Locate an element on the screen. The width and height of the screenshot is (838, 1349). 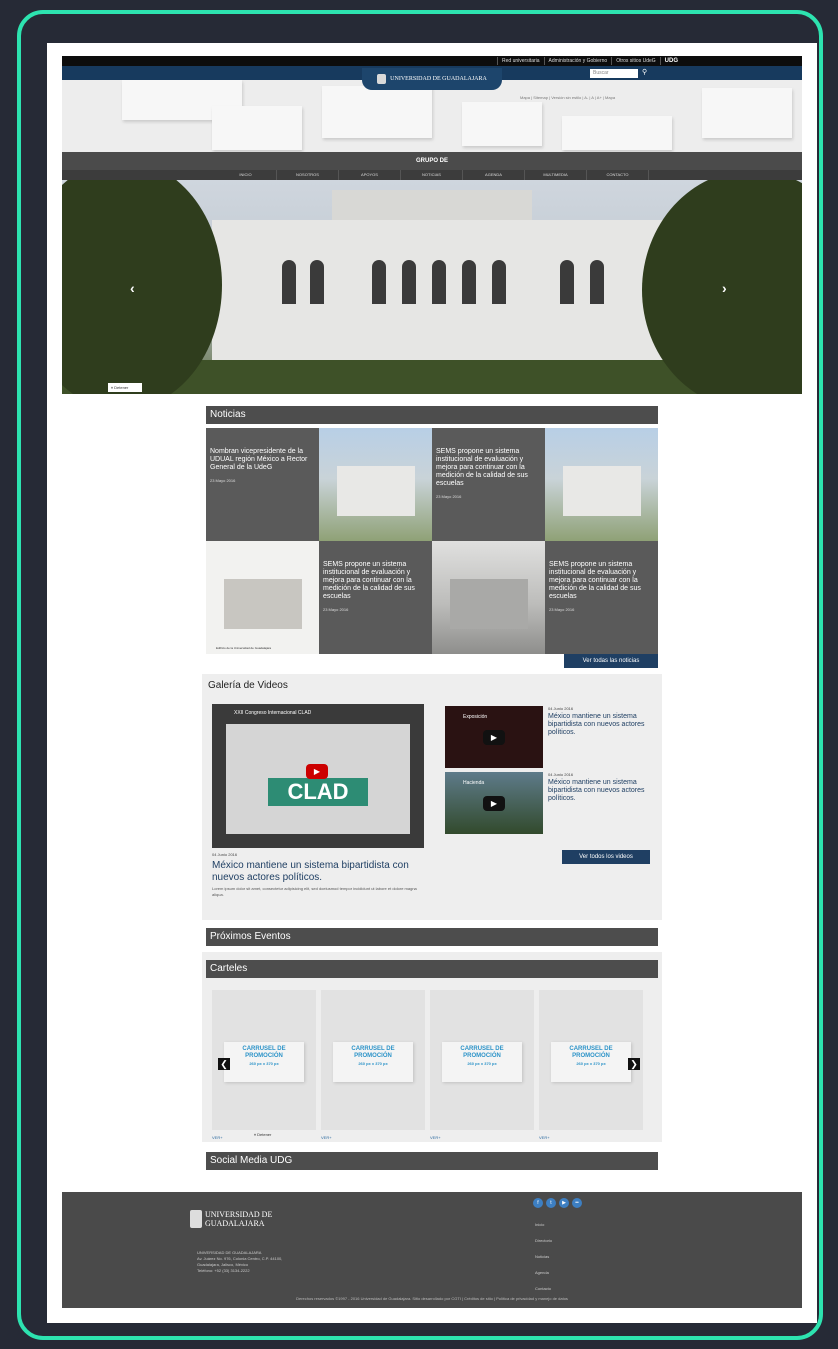
carousel-prev-button: ‹ is located at coordinates (132, 288).